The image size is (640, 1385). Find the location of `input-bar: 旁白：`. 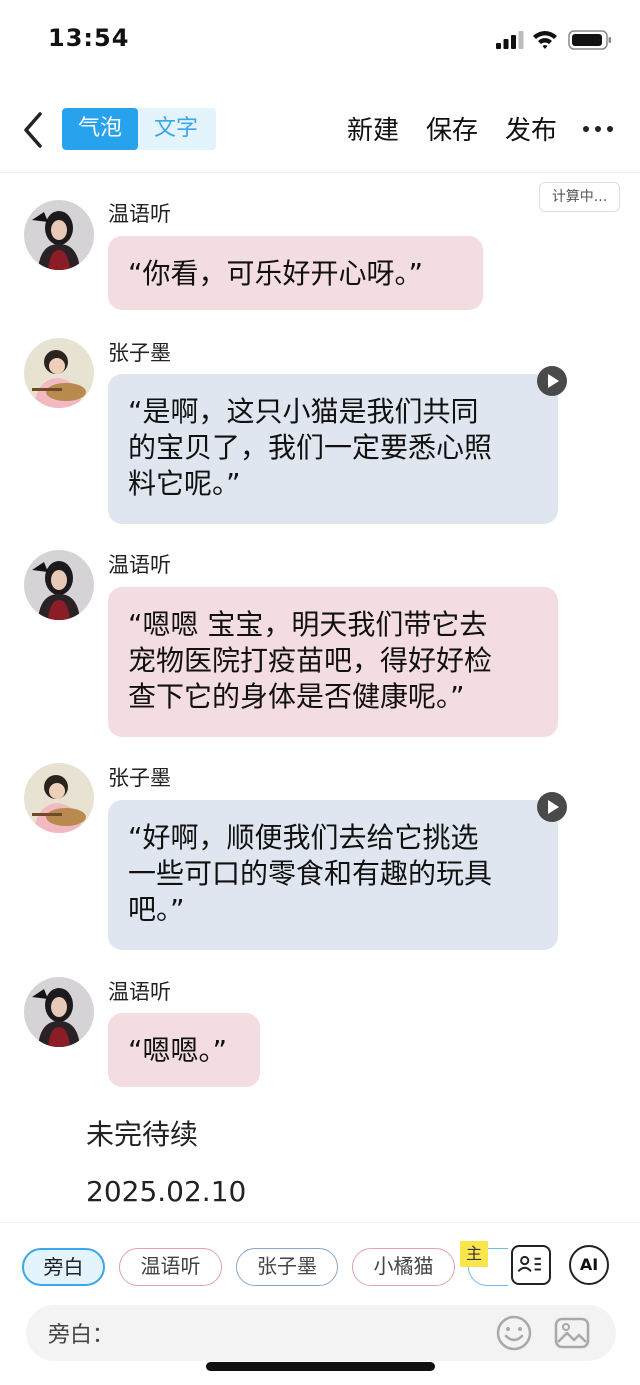

input-bar: 旁白： is located at coordinates (321, 1333).